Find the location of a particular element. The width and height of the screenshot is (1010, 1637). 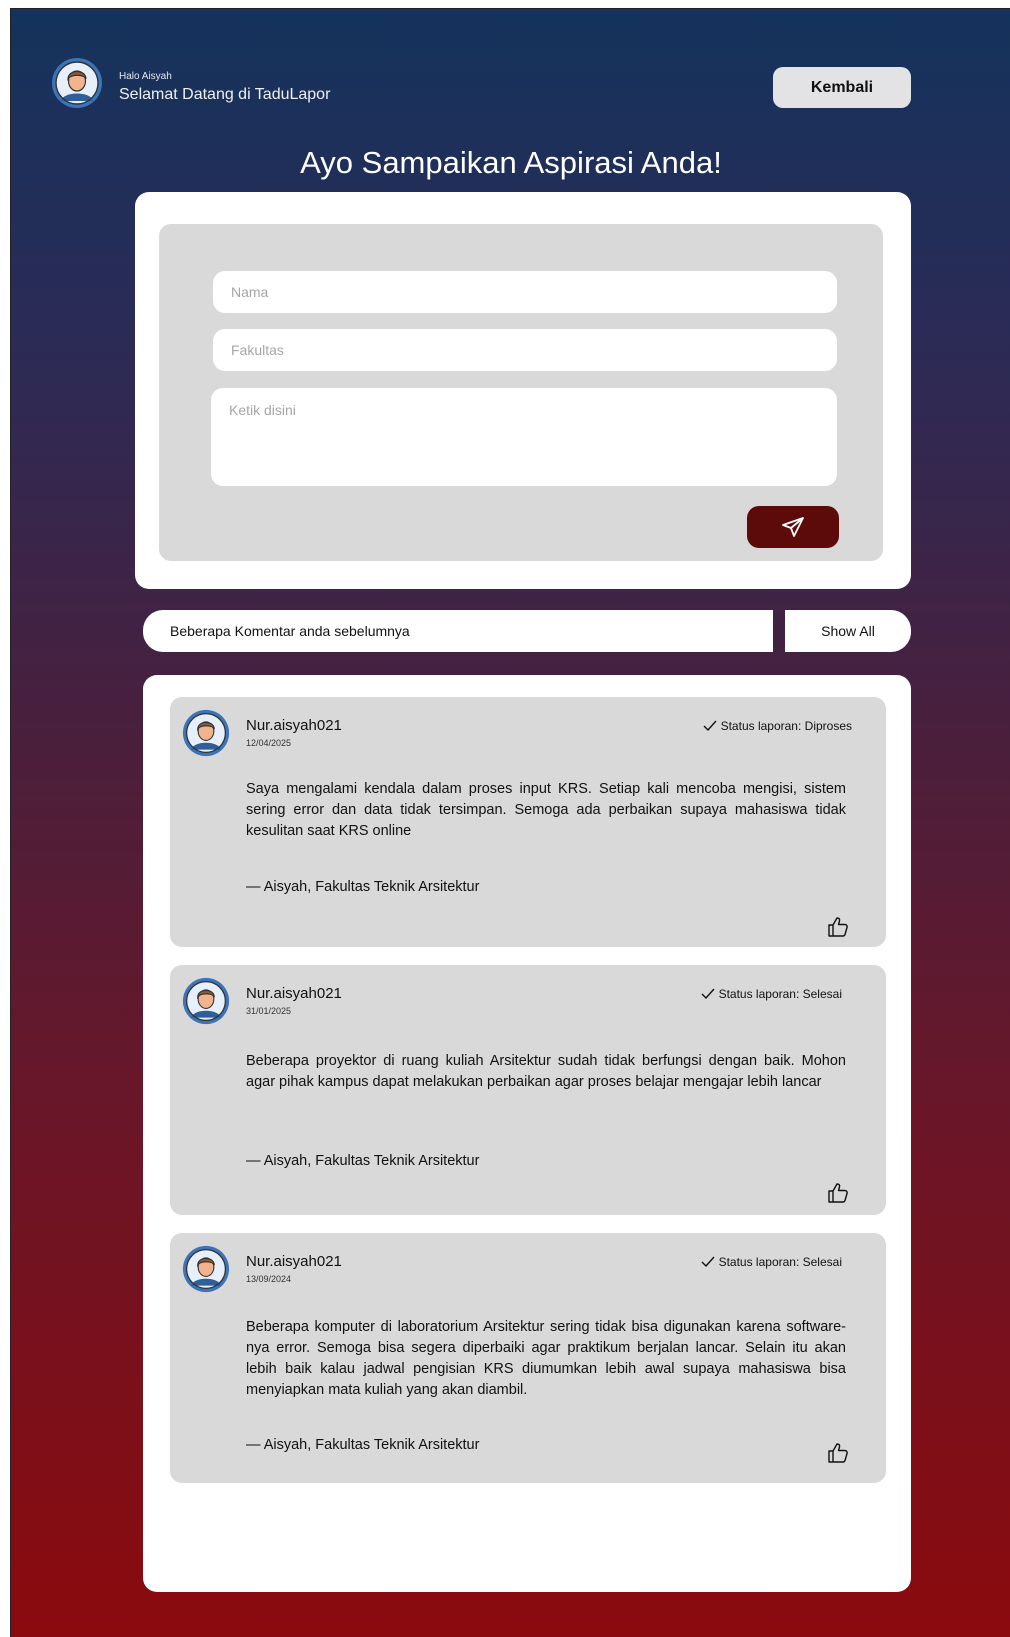

previous-comments-label: Beberapa Komentar anda sebelumnya is located at coordinates (458, 631).